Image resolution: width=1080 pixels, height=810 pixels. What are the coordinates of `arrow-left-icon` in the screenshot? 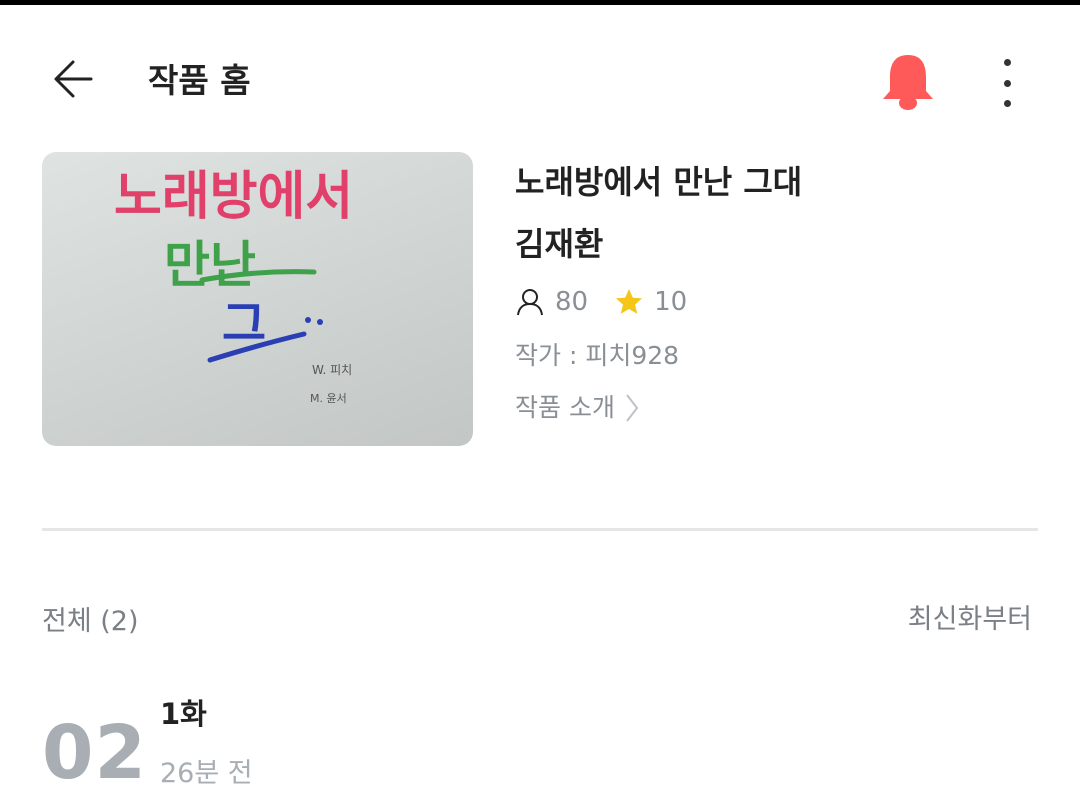 It's located at (73, 79).